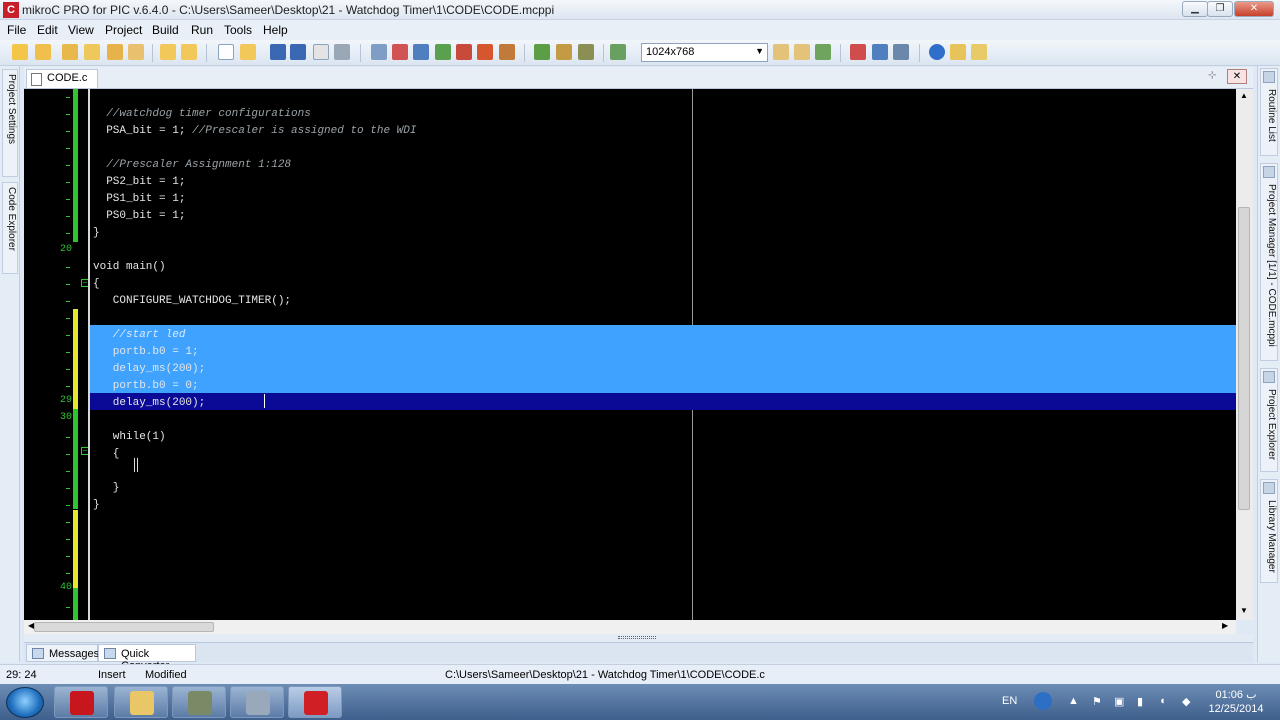  Describe the element at coordinates (110, 653) in the screenshot. I see `converter-icon` at that location.